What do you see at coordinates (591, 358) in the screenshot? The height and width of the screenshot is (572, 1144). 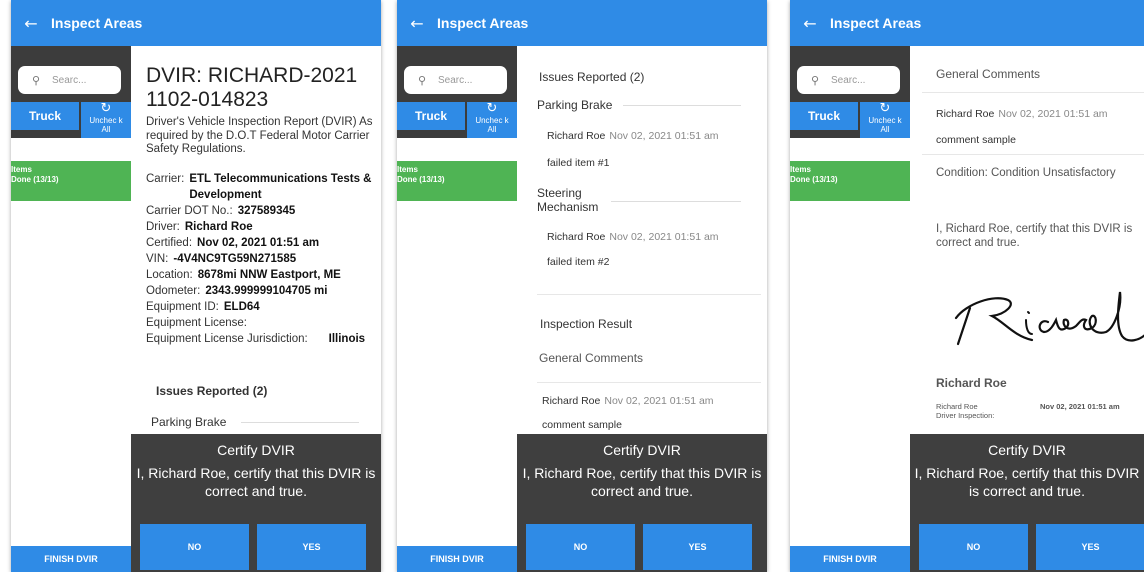 I see `general-comments-heading: General Comments` at bounding box center [591, 358].